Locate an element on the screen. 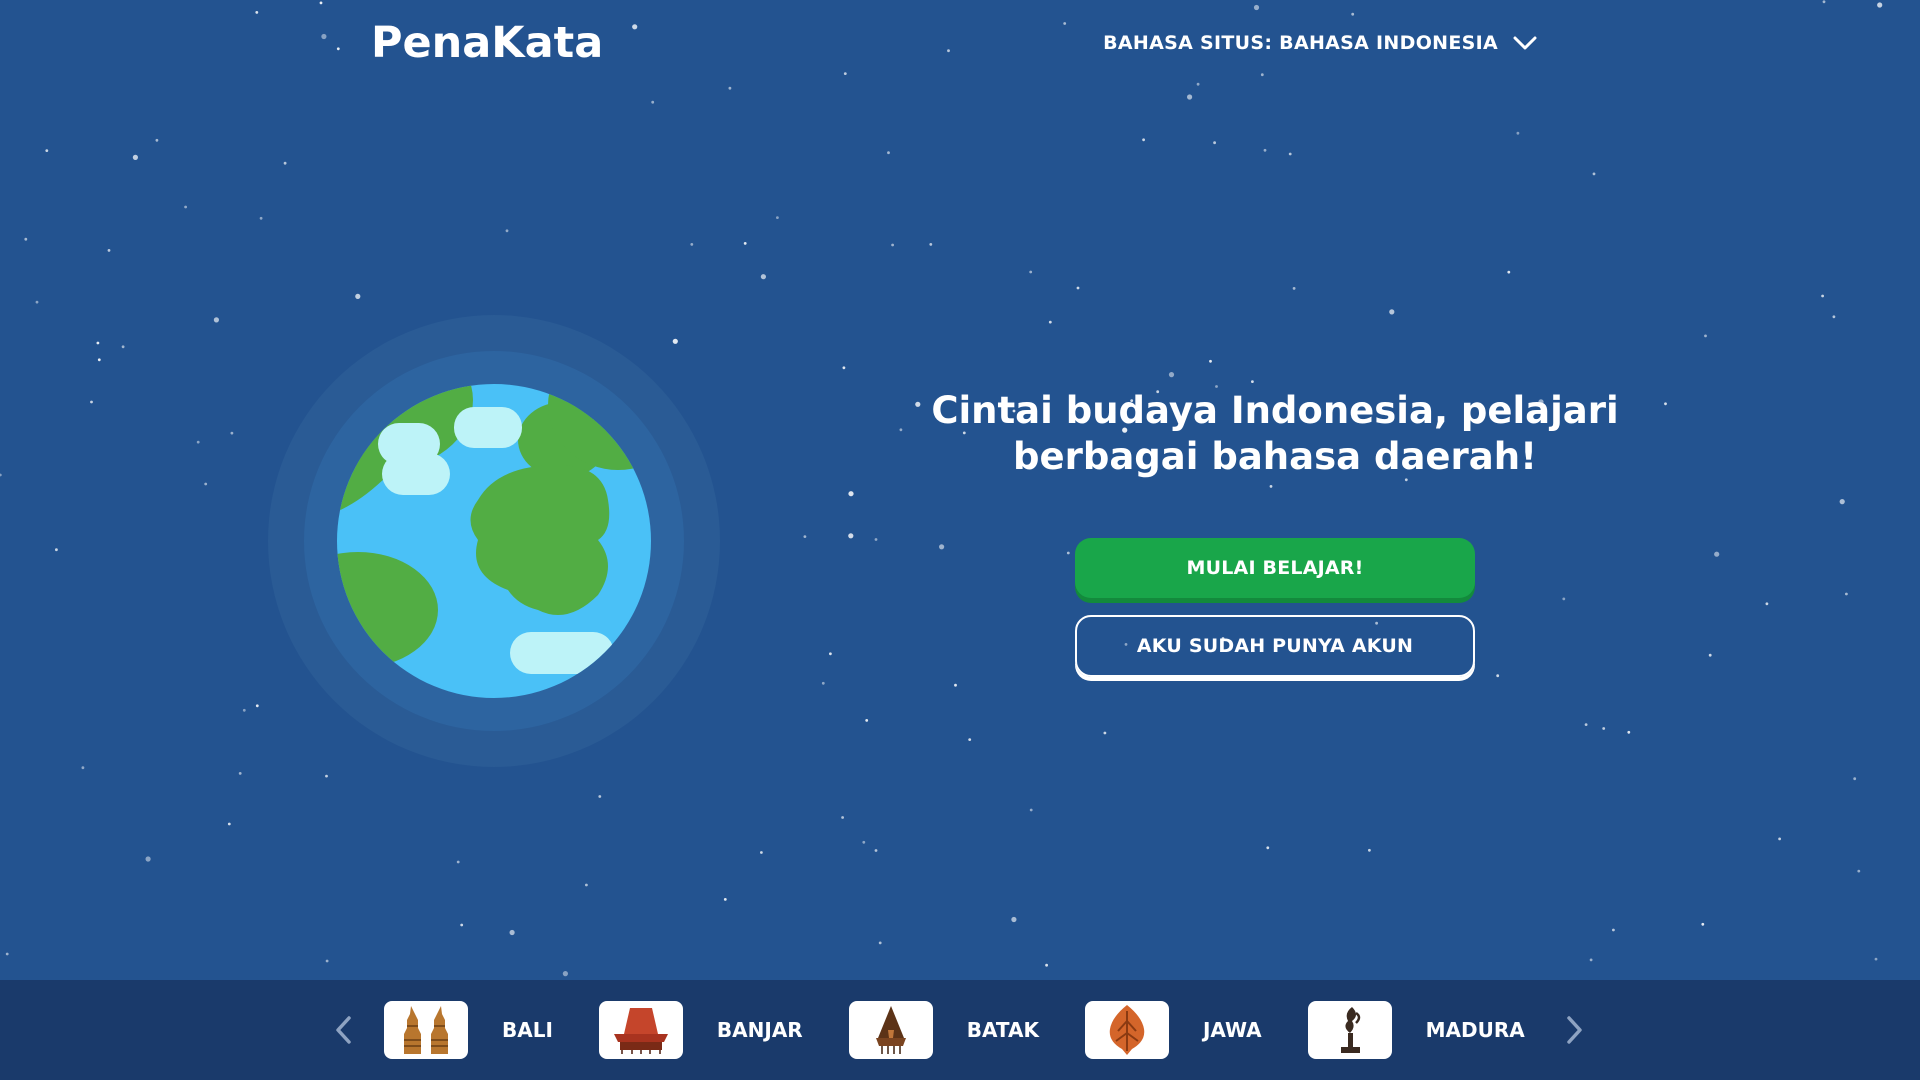 The image size is (1920, 1080). chevron-left-icon is located at coordinates (343, 1030).